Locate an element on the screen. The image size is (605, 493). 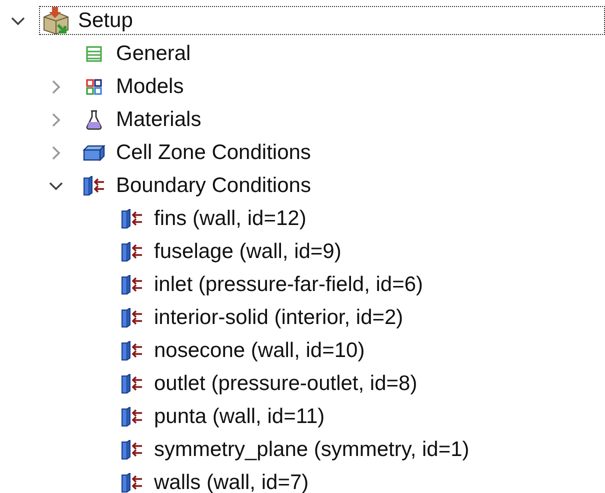
tree-item: symmetry_plane (symmetry, id=1) is located at coordinates (360, 449).